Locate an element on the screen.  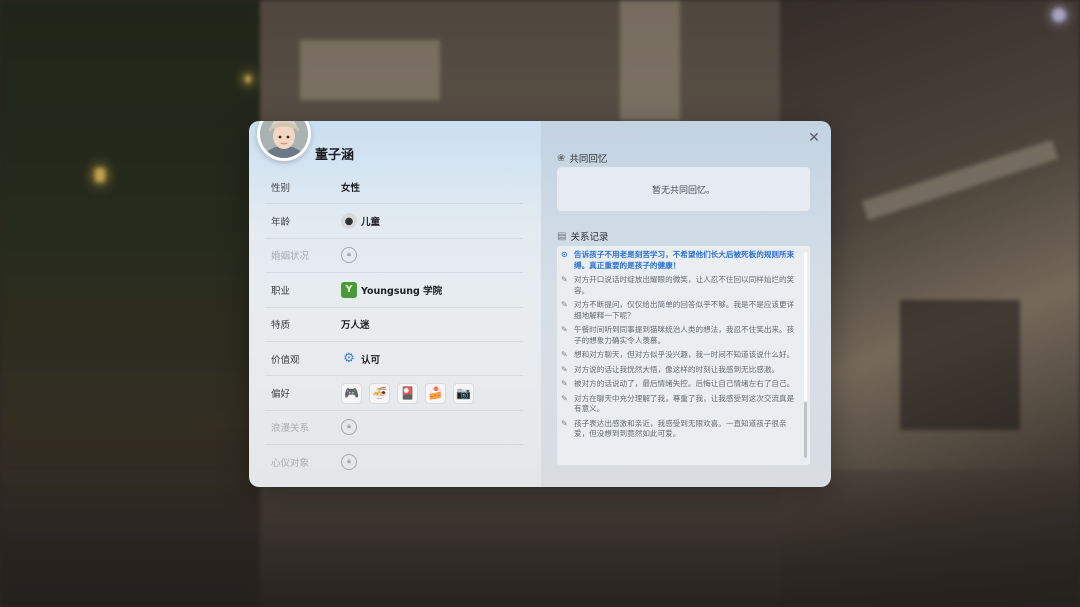
info-icon: ⊙ is located at coordinates (564, 254).